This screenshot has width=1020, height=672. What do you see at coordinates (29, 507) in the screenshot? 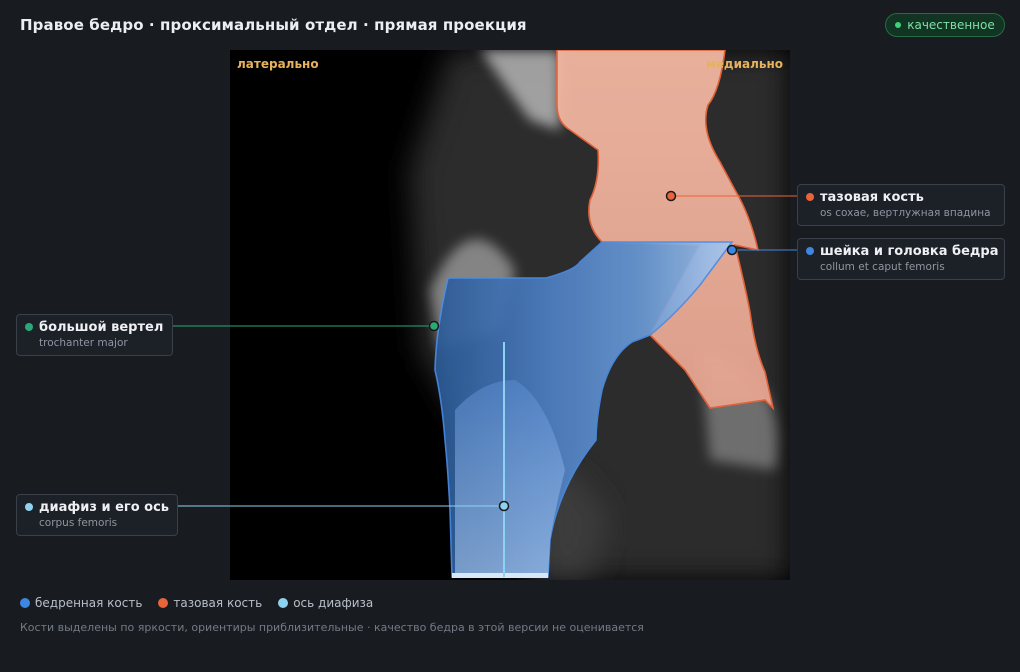
I see `shaft-dot-icon` at bounding box center [29, 507].